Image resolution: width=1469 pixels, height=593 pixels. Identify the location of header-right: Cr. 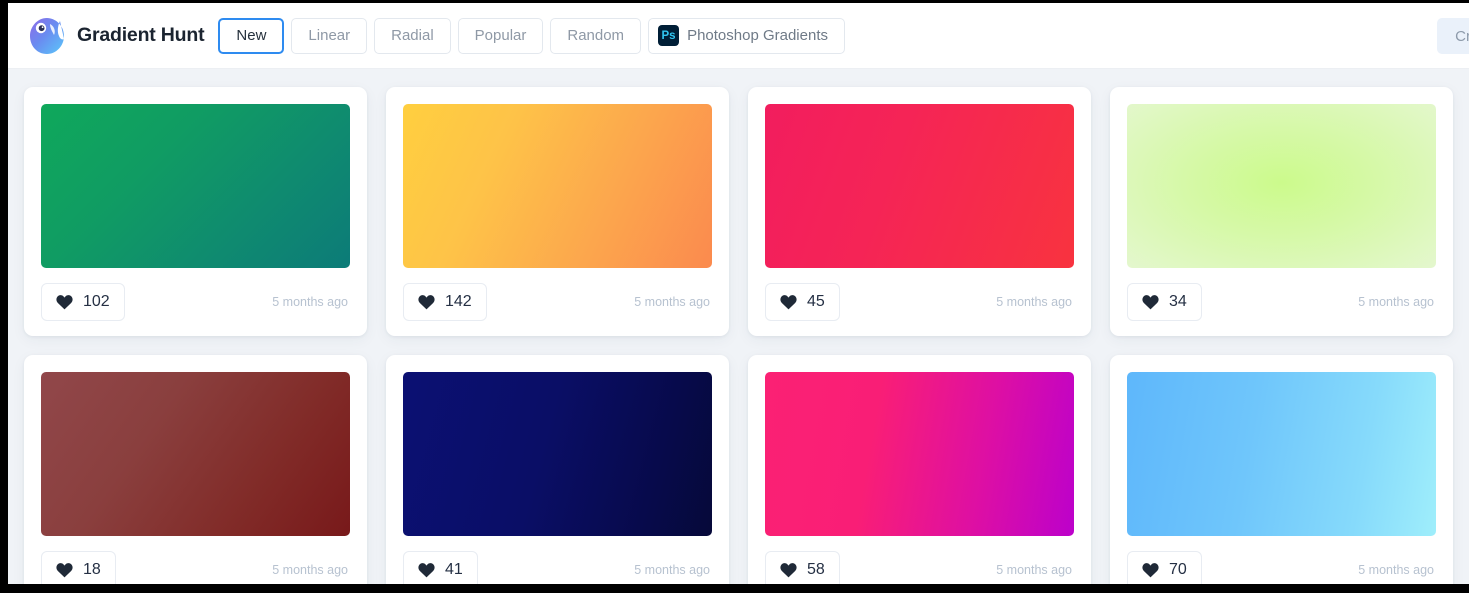
(1453, 36).